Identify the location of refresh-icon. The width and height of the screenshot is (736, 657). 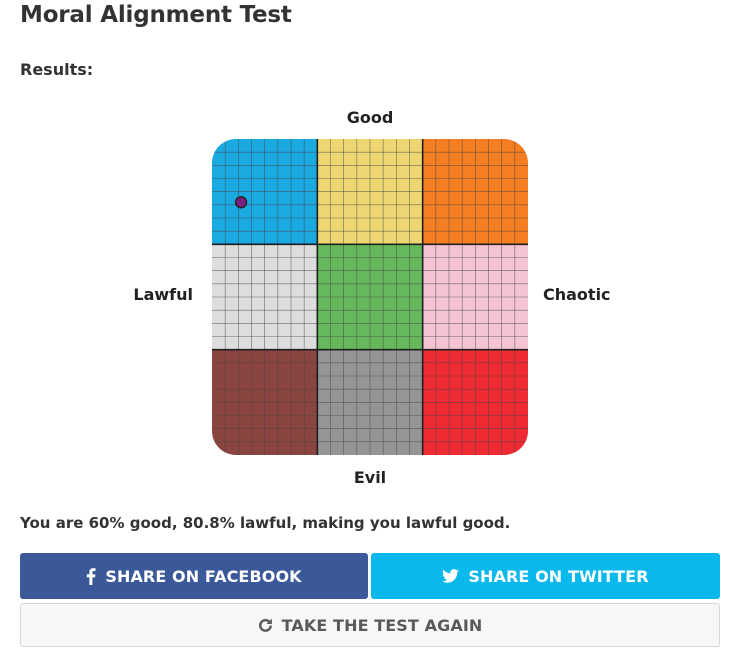
(265, 625).